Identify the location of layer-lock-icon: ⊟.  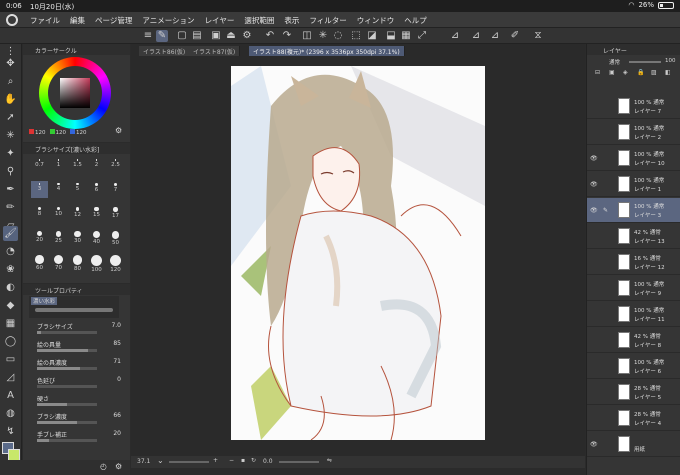
(597, 72).